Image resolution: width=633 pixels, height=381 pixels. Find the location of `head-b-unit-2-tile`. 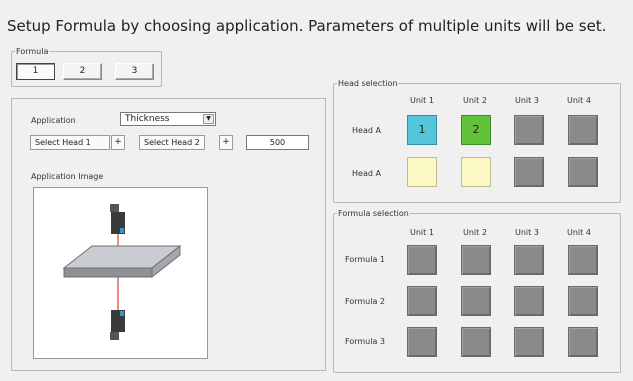

head-b-unit-2-tile is located at coordinates (476, 172).